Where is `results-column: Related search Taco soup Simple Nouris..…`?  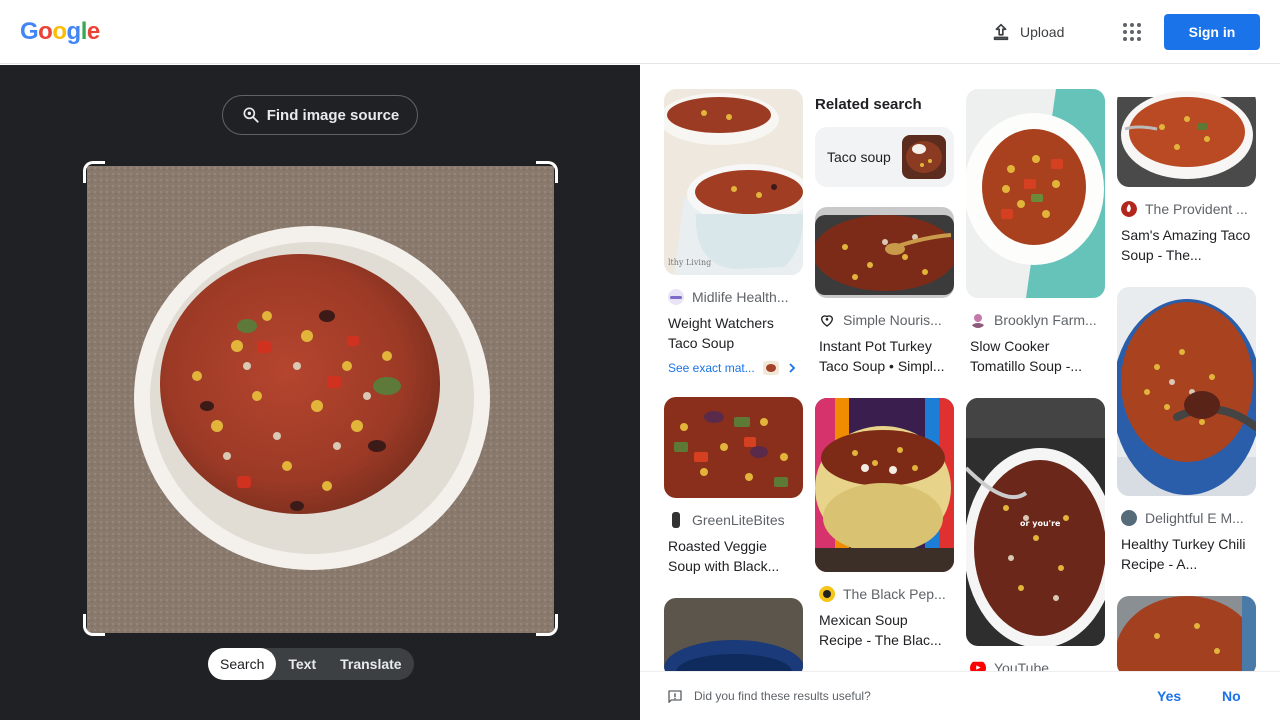
results-column: Related search Taco soup Simple Nouris..… is located at coordinates (884, 369).